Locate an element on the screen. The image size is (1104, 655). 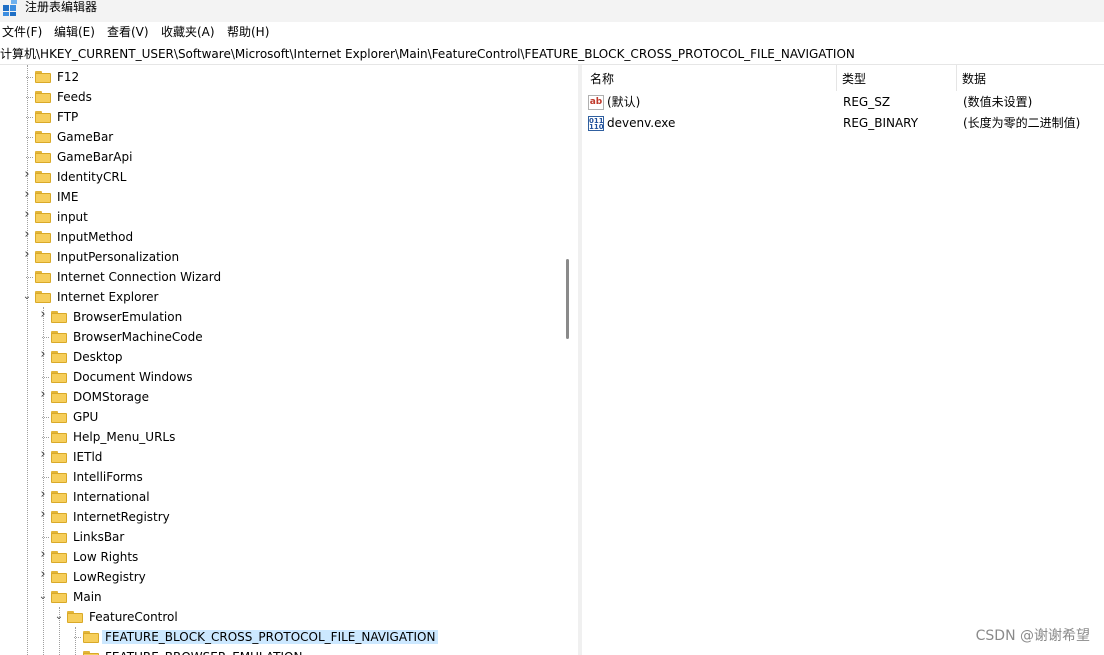
tree-node: › LowRegistry is located at coordinates (280, 577).